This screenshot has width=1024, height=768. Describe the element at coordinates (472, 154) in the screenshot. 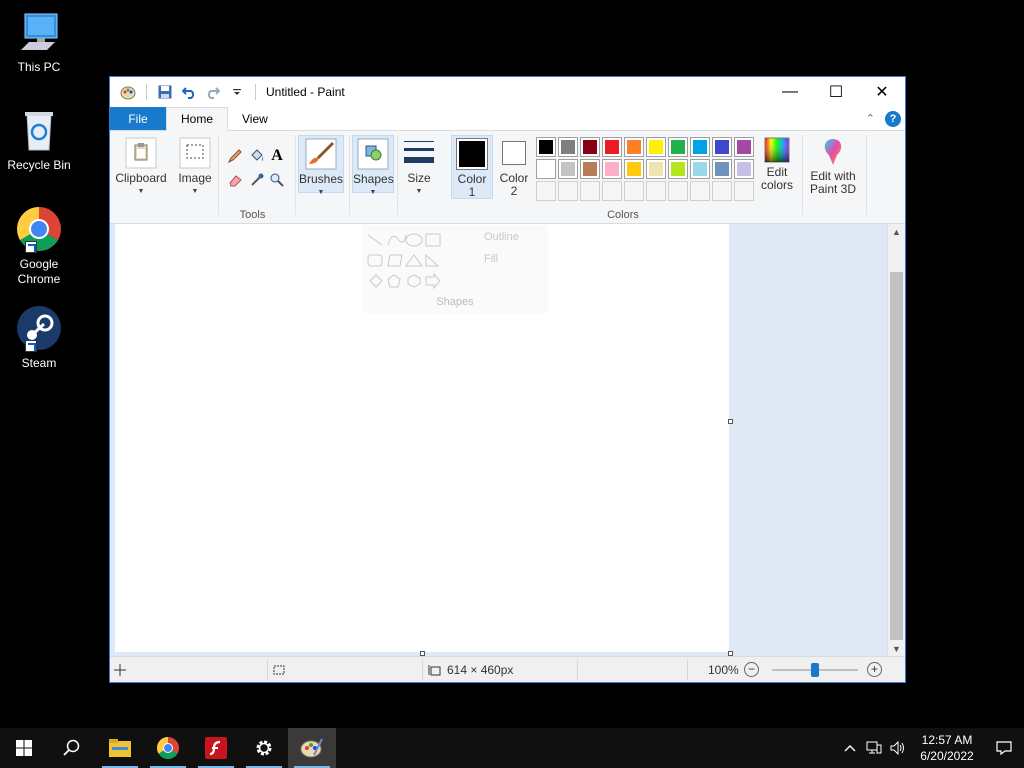

I see `color1-swatch` at that location.